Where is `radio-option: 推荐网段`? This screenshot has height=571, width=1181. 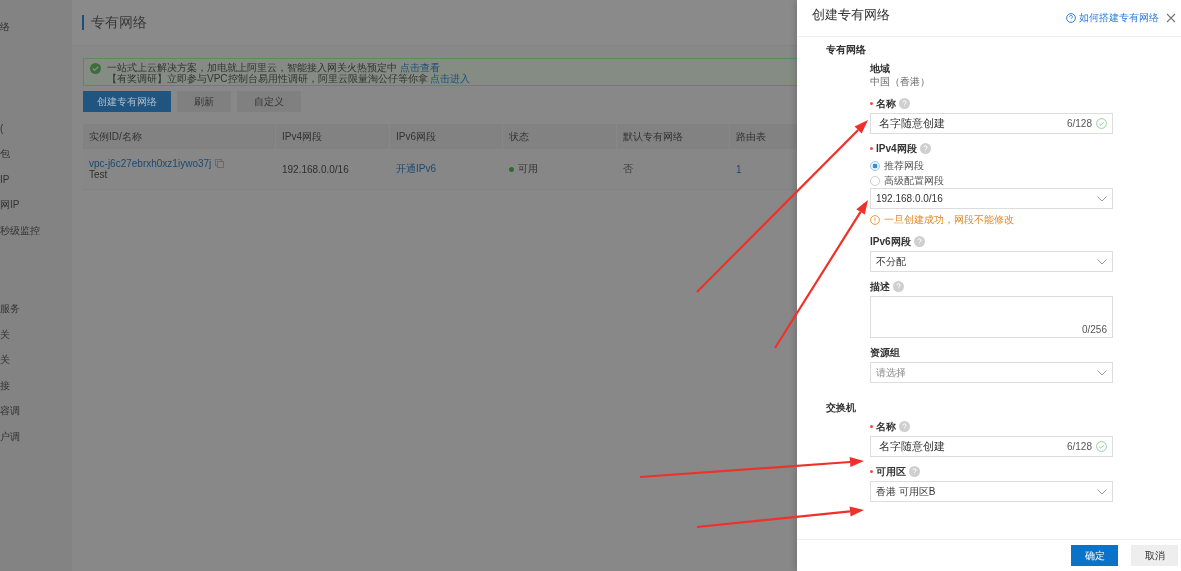 radio-option: 推荐网段 is located at coordinates (991, 165).